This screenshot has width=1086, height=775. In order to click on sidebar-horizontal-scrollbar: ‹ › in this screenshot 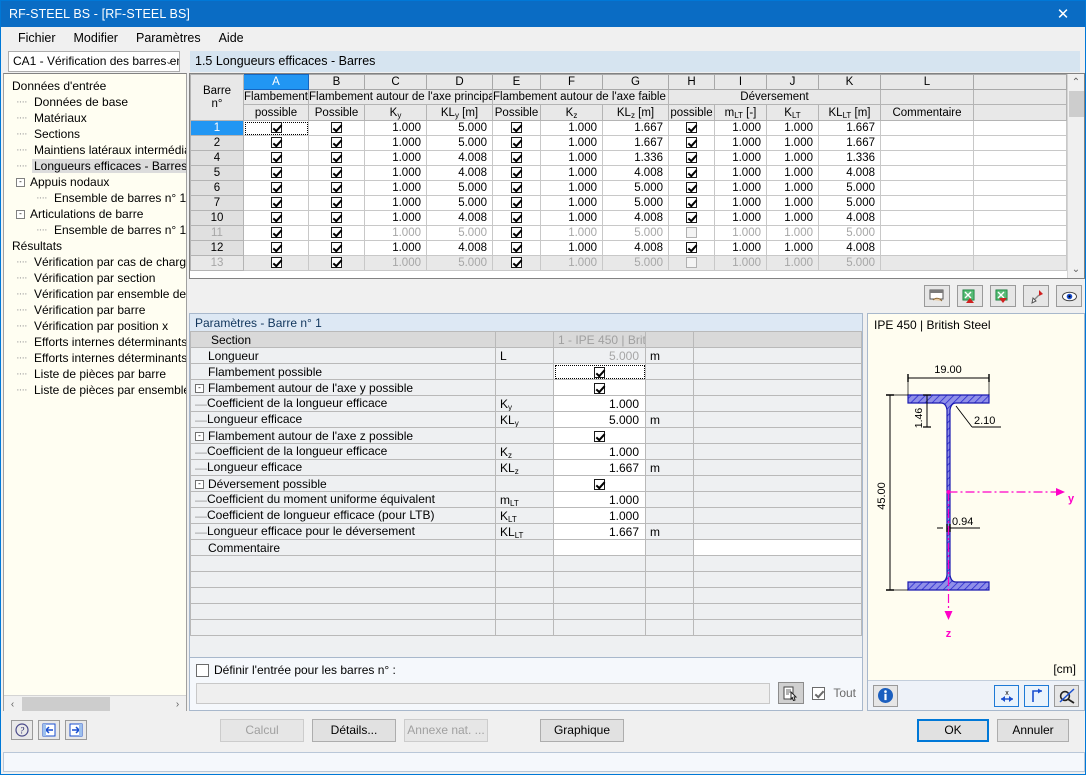, I will do `click(95, 703)`.